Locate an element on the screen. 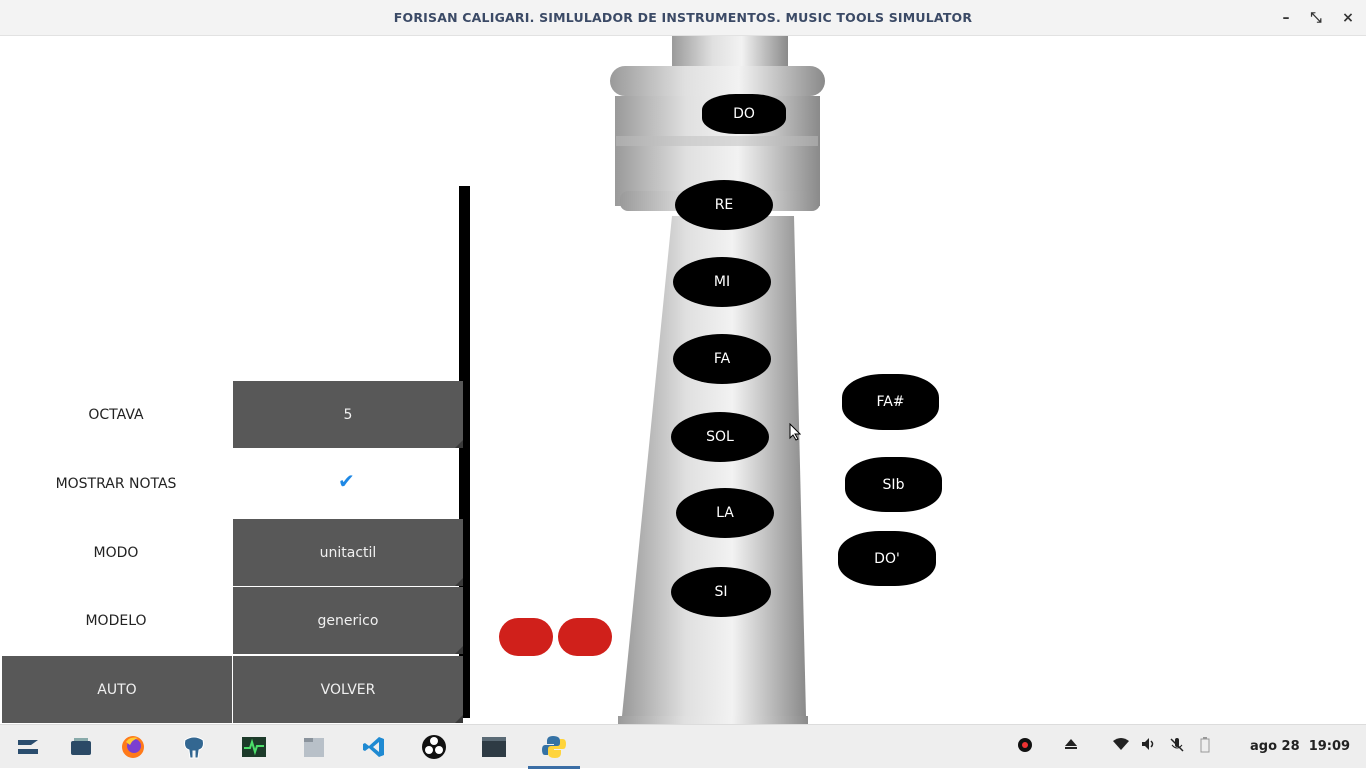  note-button-si: SI is located at coordinates (721, 592).